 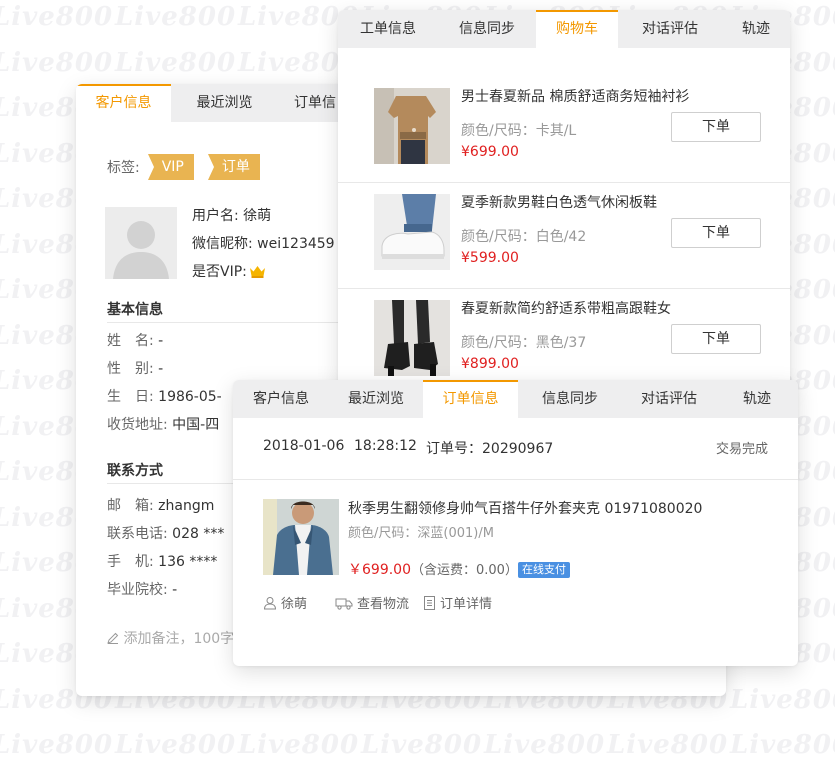 What do you see at coordinates (219, 272) in the screenshot?
I see `vip-label: 是否VIP:` at bounding box center [219, 272].